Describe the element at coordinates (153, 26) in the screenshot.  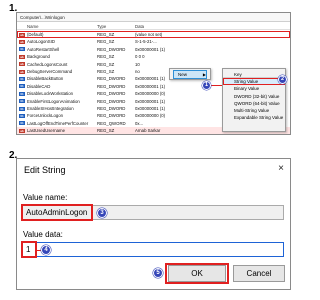
I see `registry-column-headers: Name Type Data` at that location.